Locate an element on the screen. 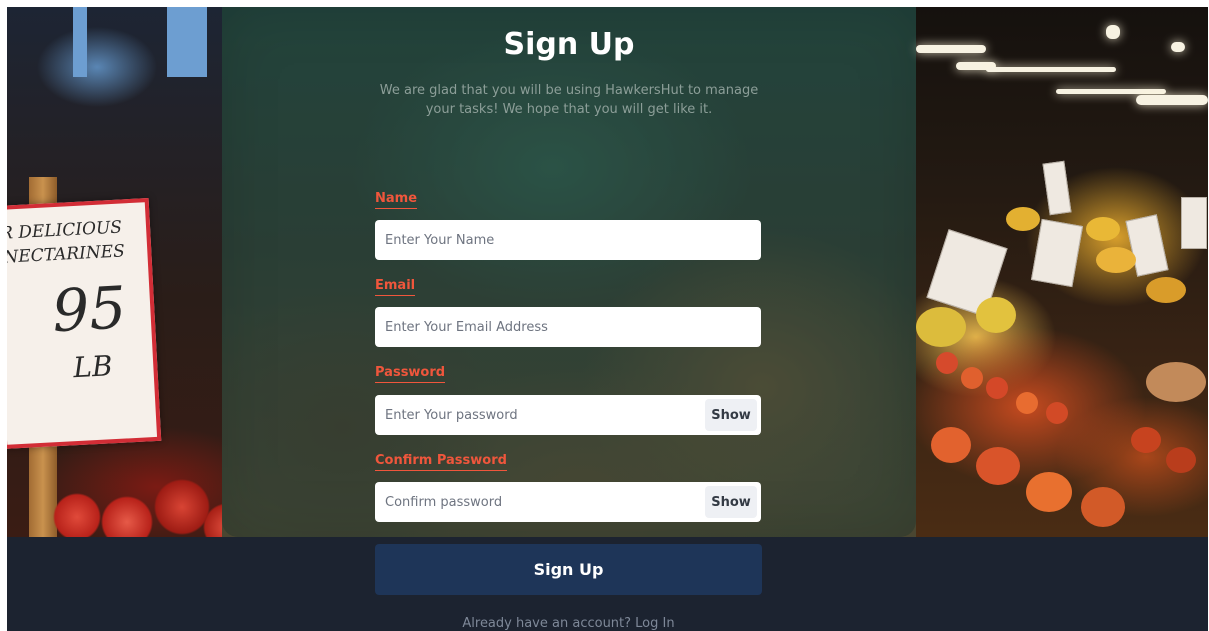 This screenshot has width=1209, height=631. name-input is located at coordinates (568, 240).